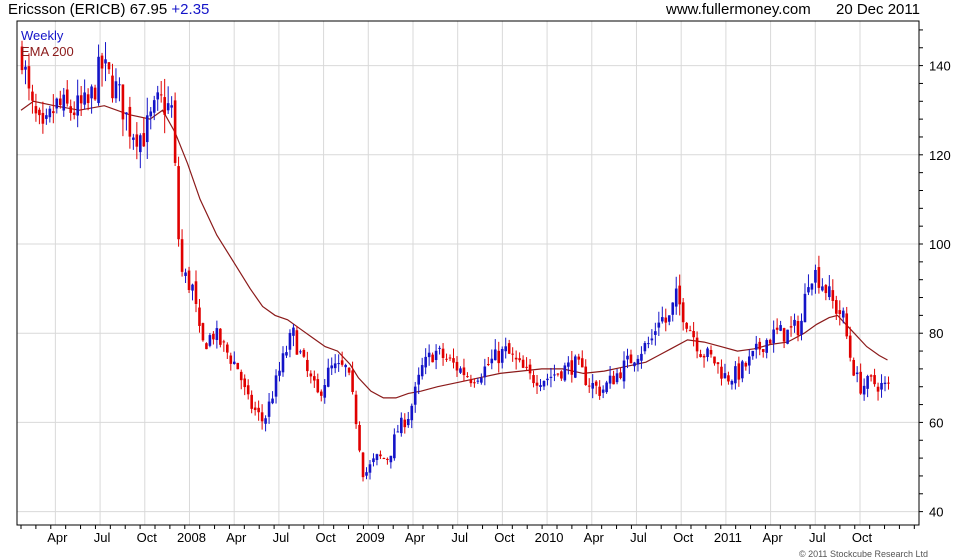  Describe the element at coordinates (863, 554) in the screenshot. I see `copyright: © 2011 Stockcube Research Ltd` at that location.